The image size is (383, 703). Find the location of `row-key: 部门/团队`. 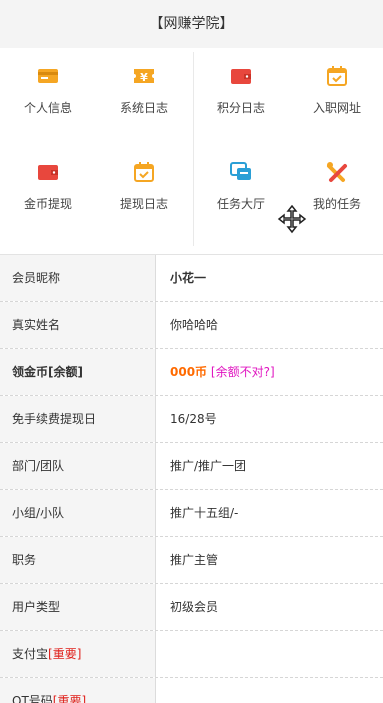

row-key: 部门/团队 is located at coordinates (77, 466).